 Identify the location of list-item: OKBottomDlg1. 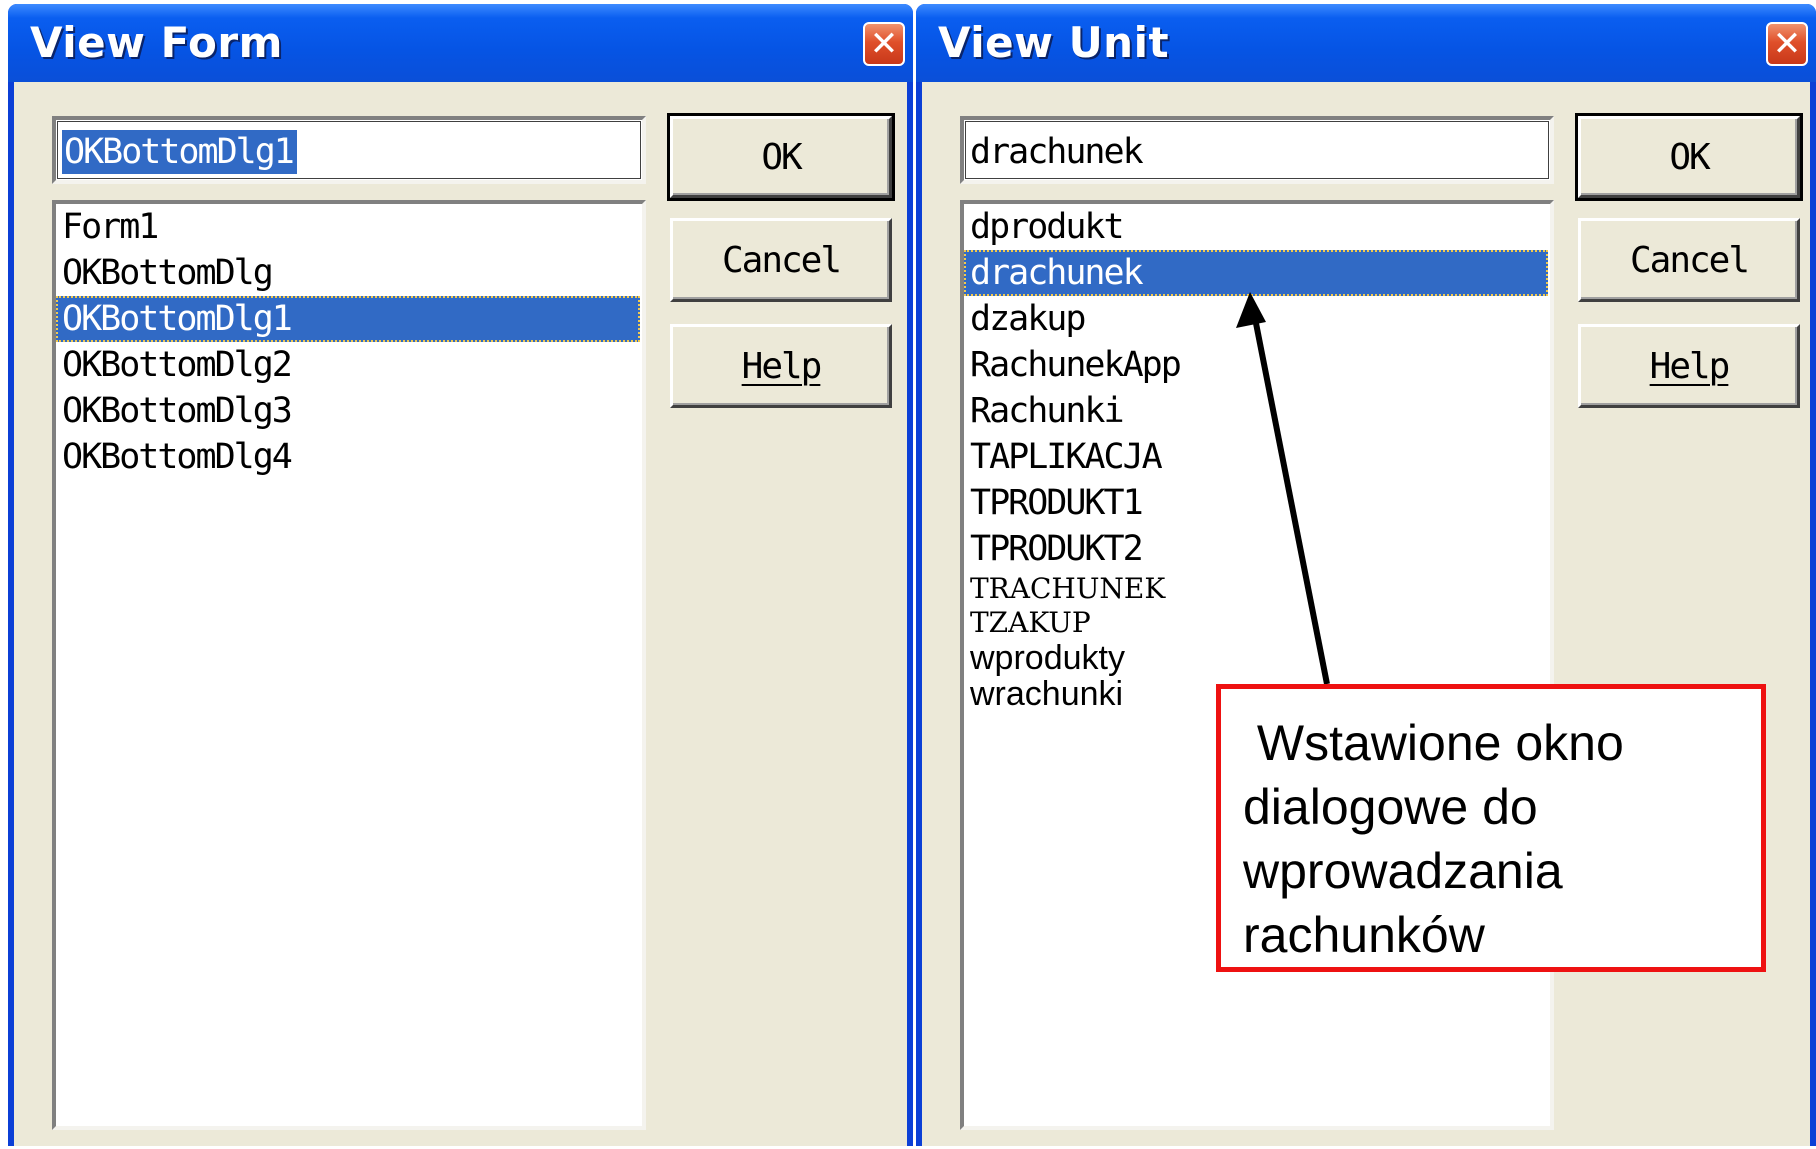
(348, 319).